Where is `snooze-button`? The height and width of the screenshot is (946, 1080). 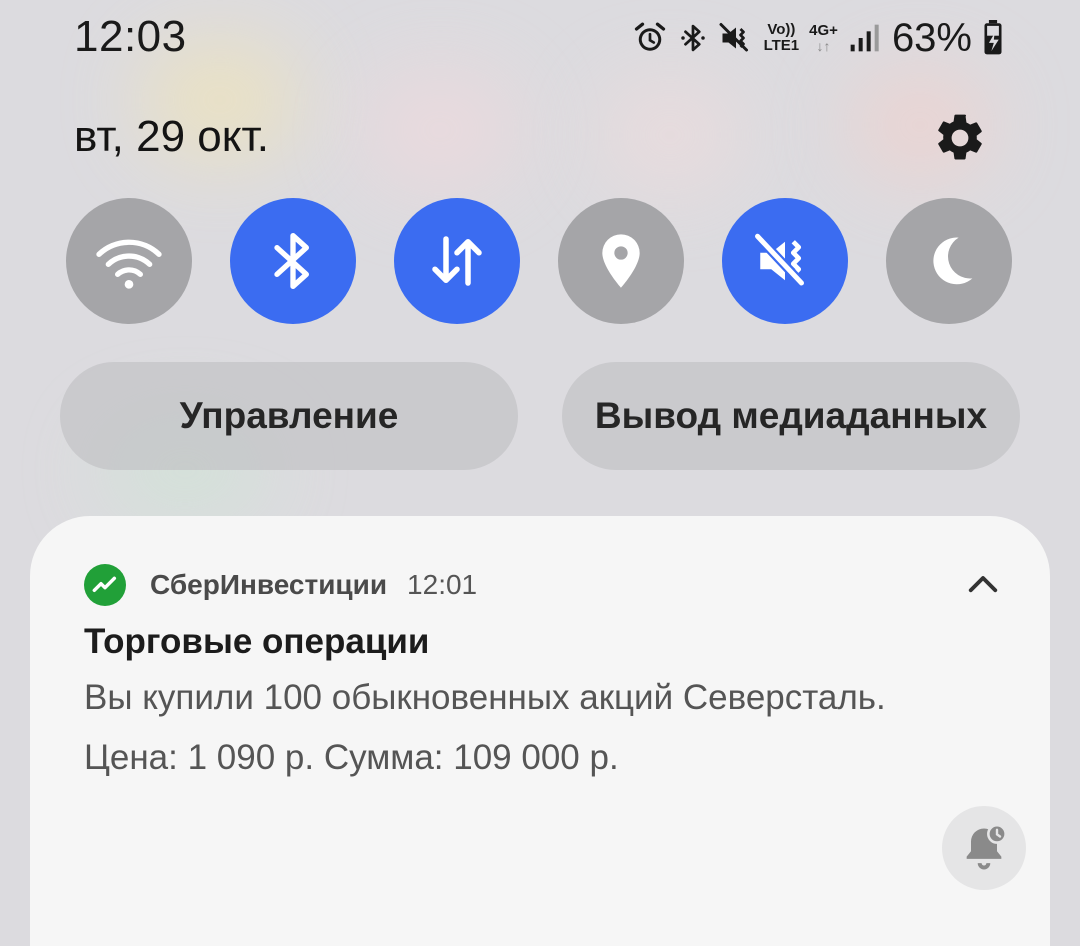
snooze-button is located at coordinates (984, 848).